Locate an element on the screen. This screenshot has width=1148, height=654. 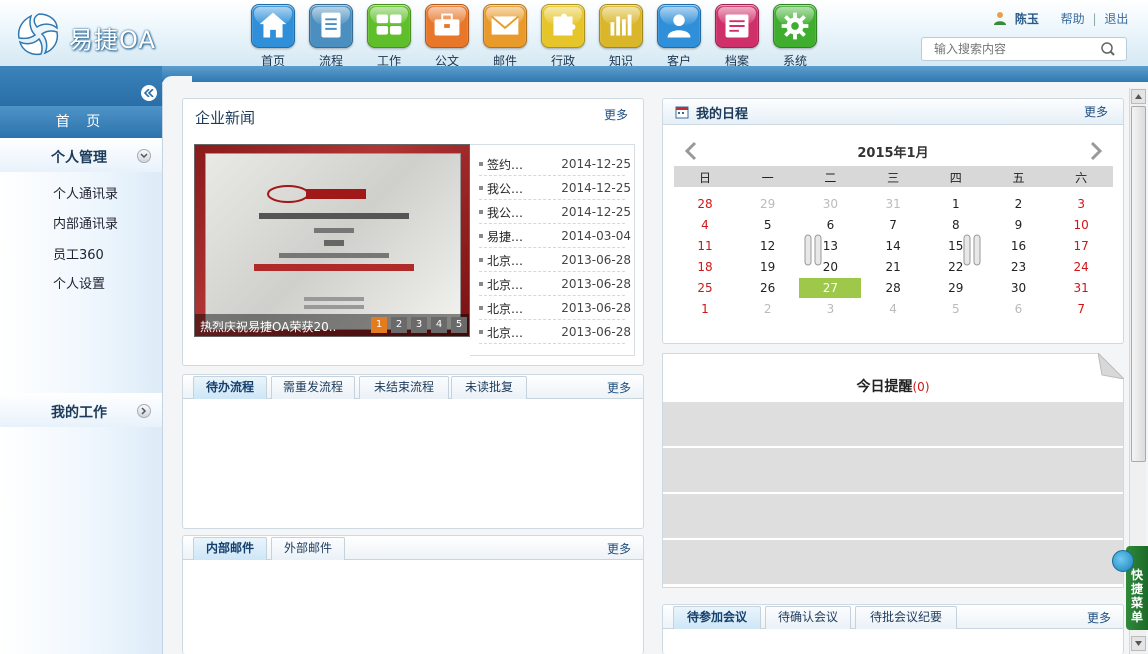
tab-todo-flow: 待办流程 is located at coordinates (230, 387).